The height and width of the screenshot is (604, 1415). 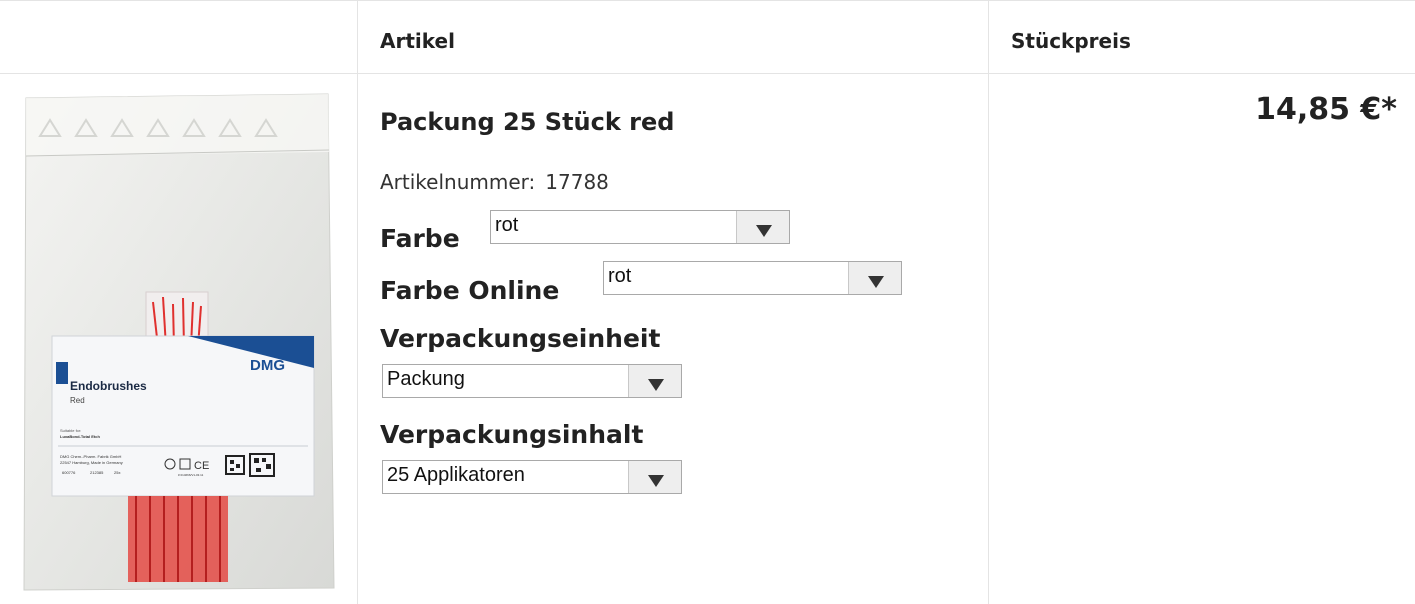 I want to click on article-number-row: Artikelnummer: 17788, so click(x=494, y=182).